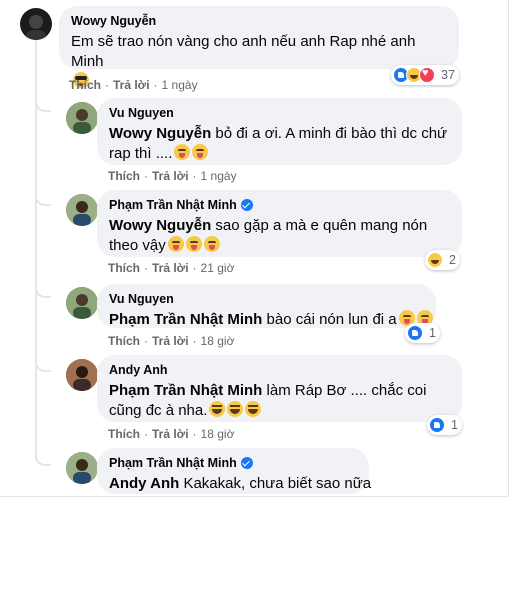 Image resolution: width=514 pixels, height=614 pixels. What do you see at coordinates (452, 260) in the screenshot?
I see `reaction-count: 2` at bounding box center [452, 260].